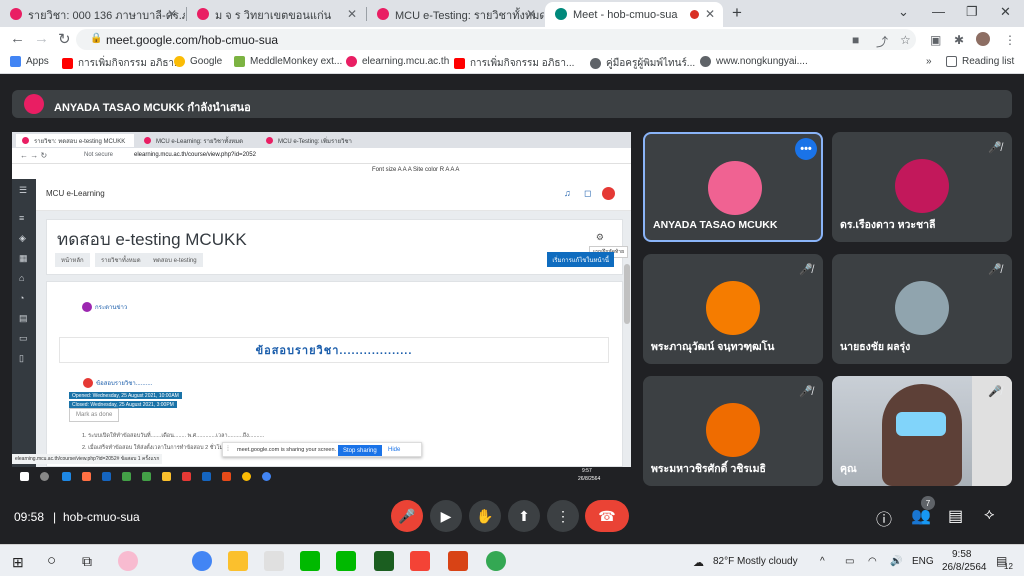 The width and height of the screenshot is (1024, 576). I want to click on file-explorer-icon, so click(238, 561).